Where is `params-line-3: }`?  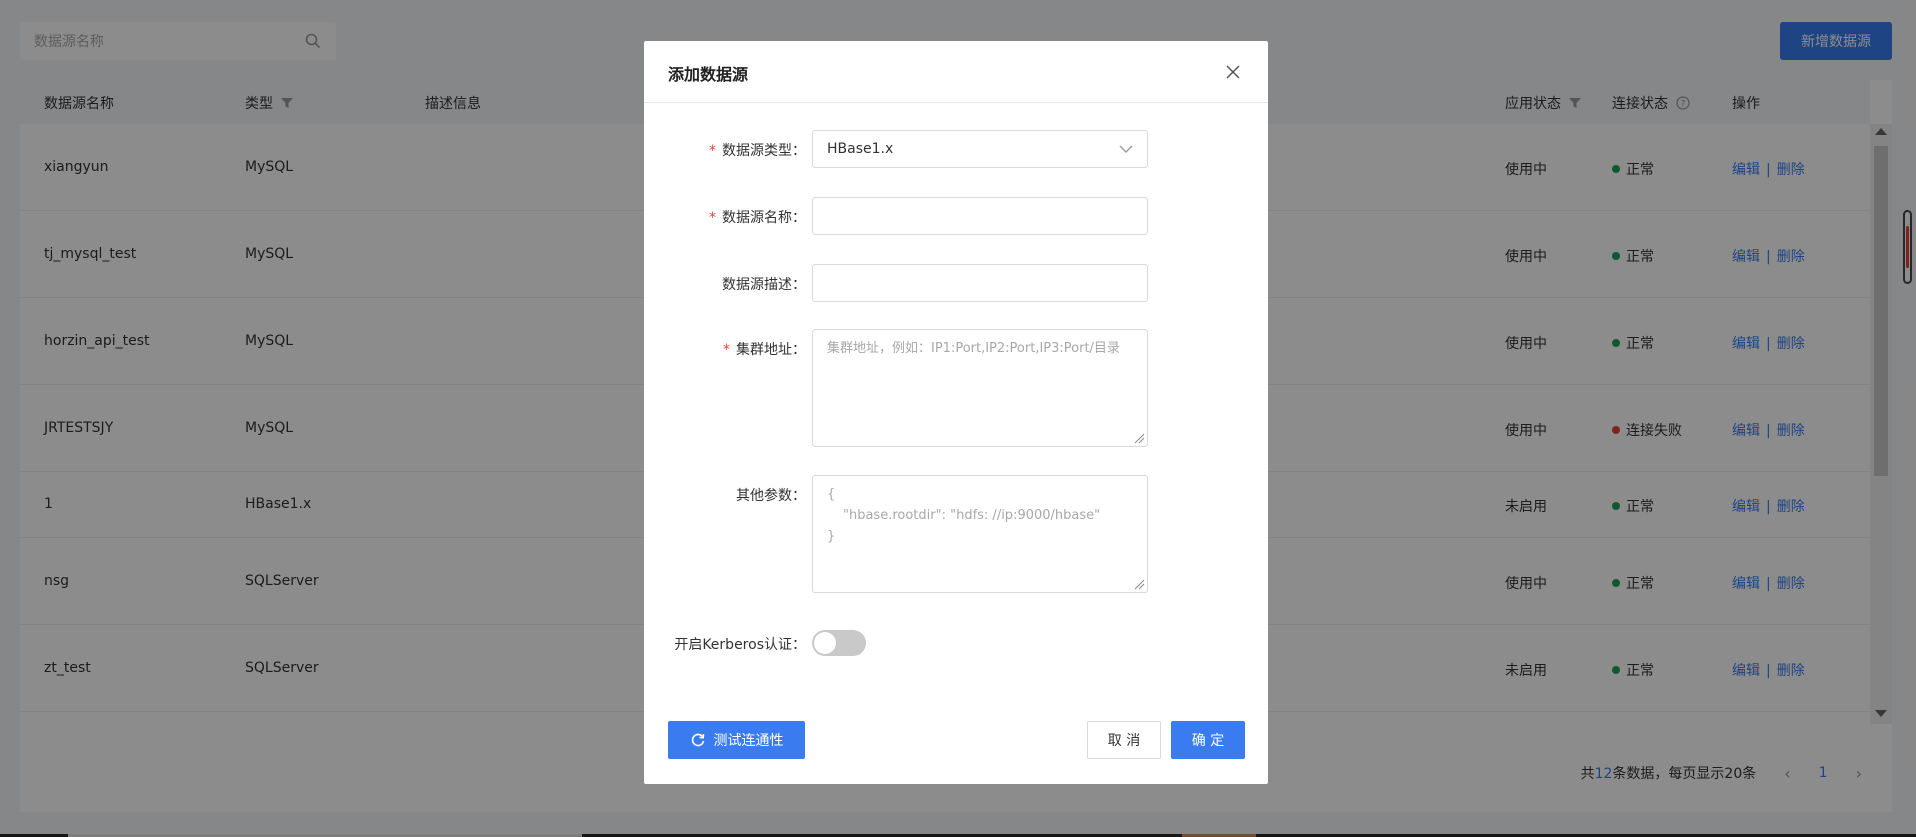
params-line-3: } is located at coordinates (831, 536).